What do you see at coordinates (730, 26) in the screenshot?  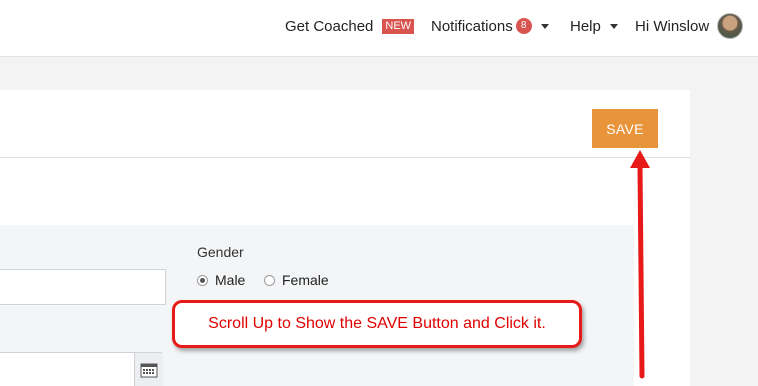 I see `avatar` at bounding box center [730, 26].